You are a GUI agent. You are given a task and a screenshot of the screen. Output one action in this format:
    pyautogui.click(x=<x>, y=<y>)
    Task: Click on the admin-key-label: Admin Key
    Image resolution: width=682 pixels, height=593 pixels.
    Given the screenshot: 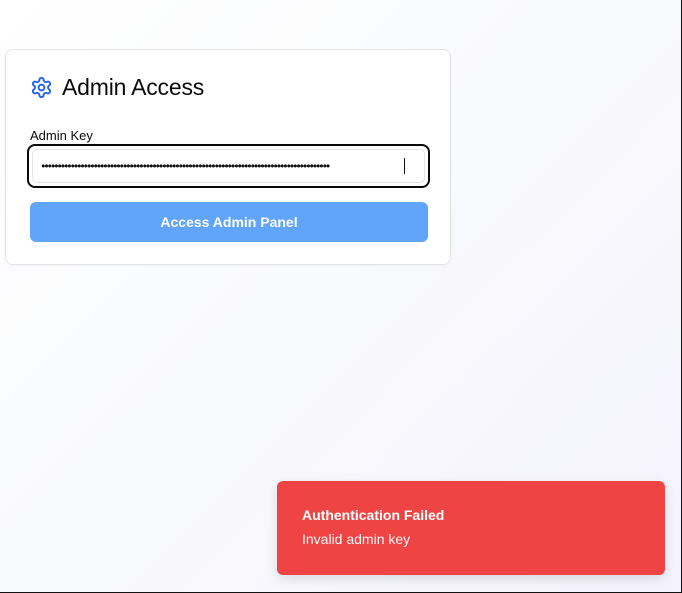 What is the action you would take?
    pyautogui.click(x=61, y=135)
    